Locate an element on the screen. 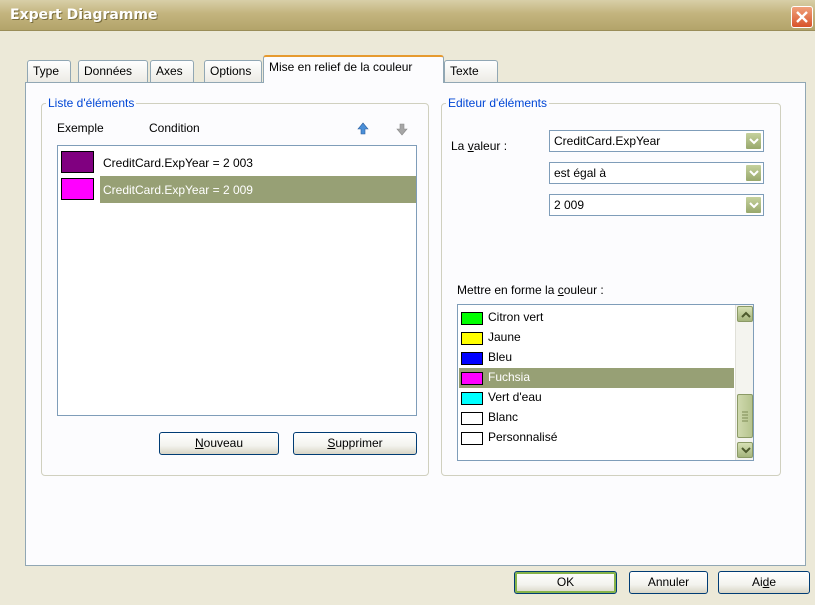  color-option: Jaune is located at coordinates (596, 338).